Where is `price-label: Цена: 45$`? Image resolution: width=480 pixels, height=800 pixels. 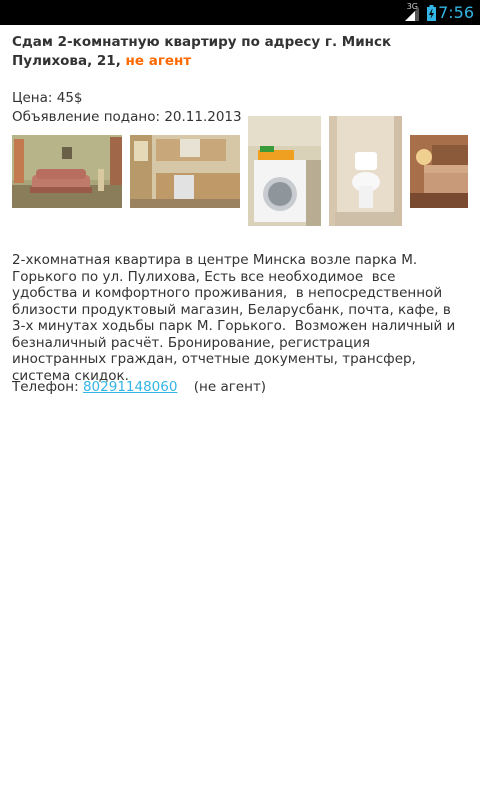 price-label: Цена: 45$ is located at coordinates (47, 98).